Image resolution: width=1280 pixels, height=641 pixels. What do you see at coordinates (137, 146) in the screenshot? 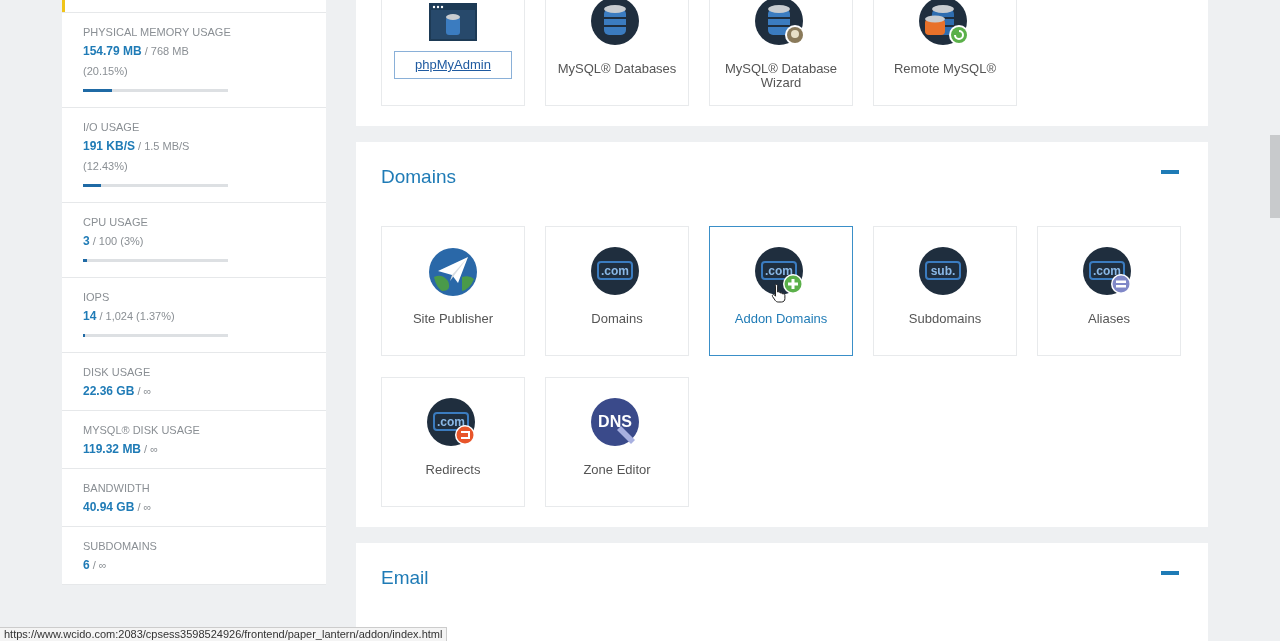
I see `stat-value: 191 KB/S / 1.5 MB/S` at bounding box center [137, 146].